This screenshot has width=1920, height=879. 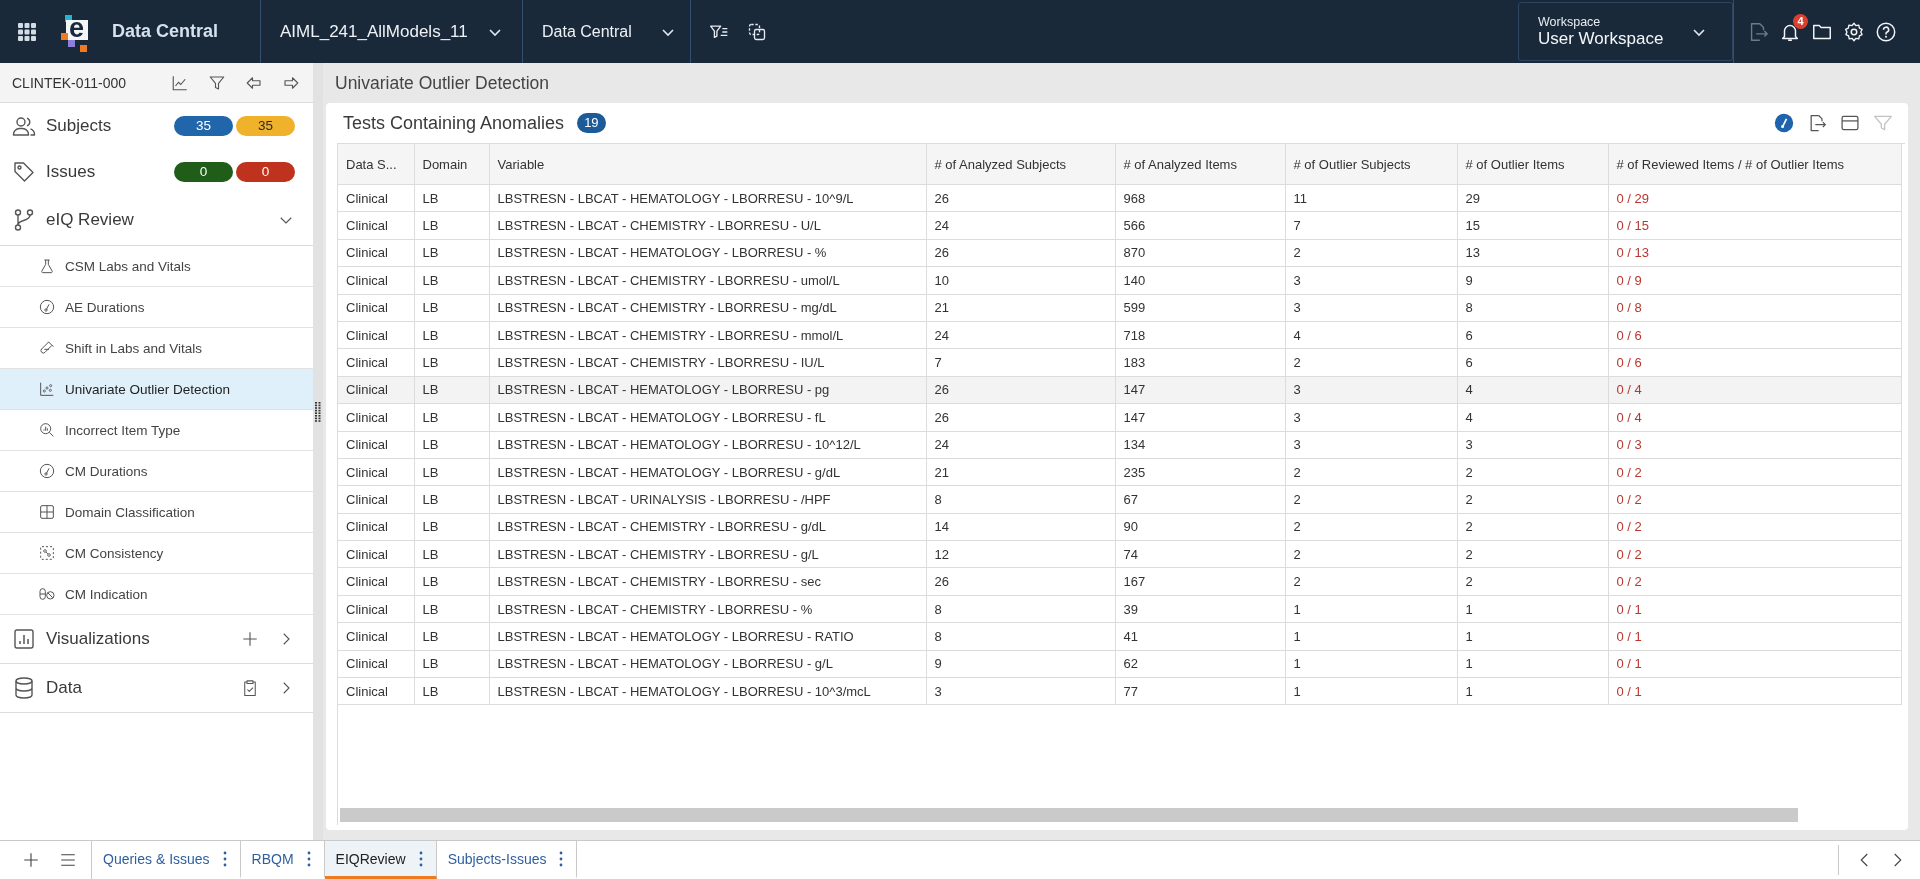 What do you see at coordinates (1119, 664) in the screenshot?
I see `table-row: Clinical LB LBSTRESN - LBCAT - HEMATOLOGY - LBORRESU - g/L 9 62 1 1 0 / 1` at bounding box center [1119, 664].